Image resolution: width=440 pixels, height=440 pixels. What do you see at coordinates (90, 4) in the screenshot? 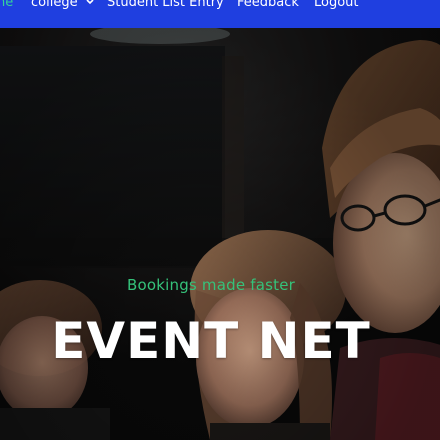
I see `chevron-down-icon` at bounding box center [90, 4].